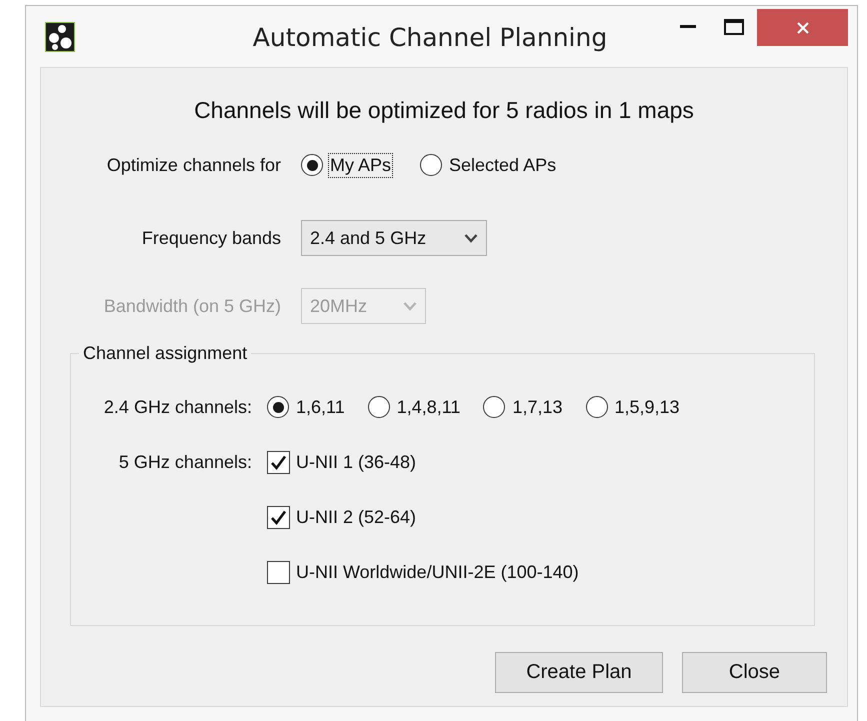  What do you see at coordinates (688, 27) in the screenshot?
I see `minimize-icon` at bounding box center [688, 27].